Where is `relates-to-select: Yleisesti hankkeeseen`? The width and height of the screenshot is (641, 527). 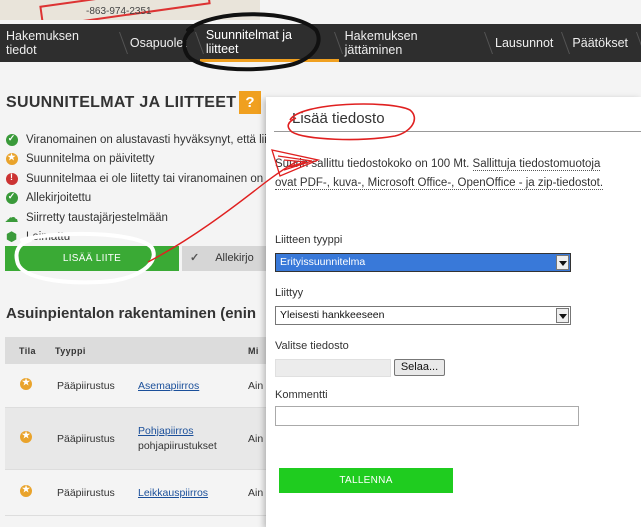
relates-to-select: Yleisesti hankkeeseen is located at coordinates (423, 315).